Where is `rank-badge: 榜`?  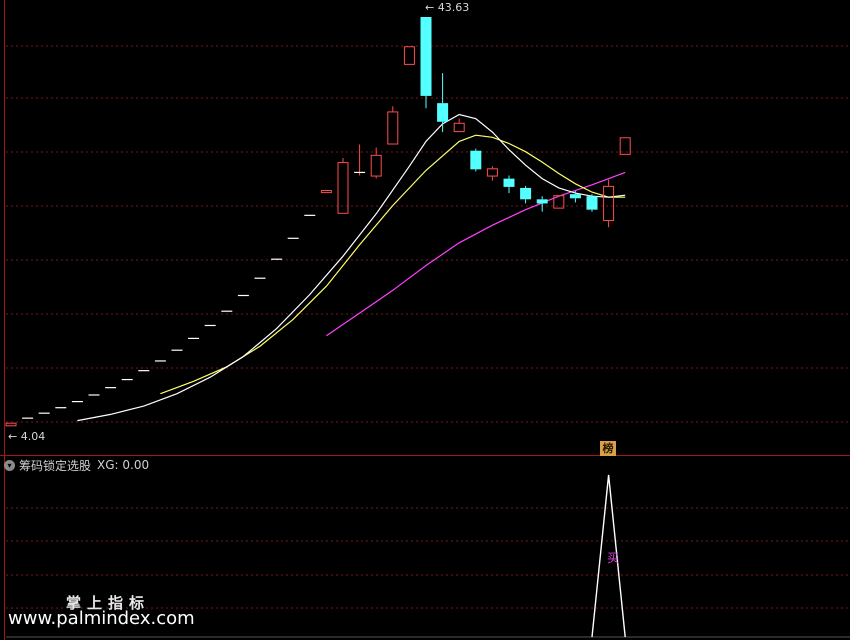
rank-badge: 榜 is located at coordinates (608, 448).